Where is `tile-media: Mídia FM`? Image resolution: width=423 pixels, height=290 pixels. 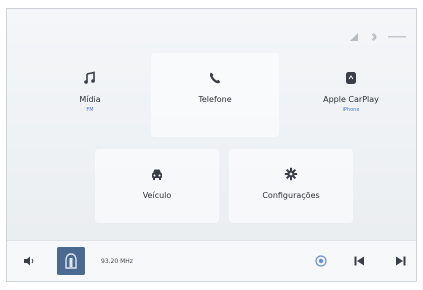
tile-media: Mídia FM is located at coordinates (90, 95).